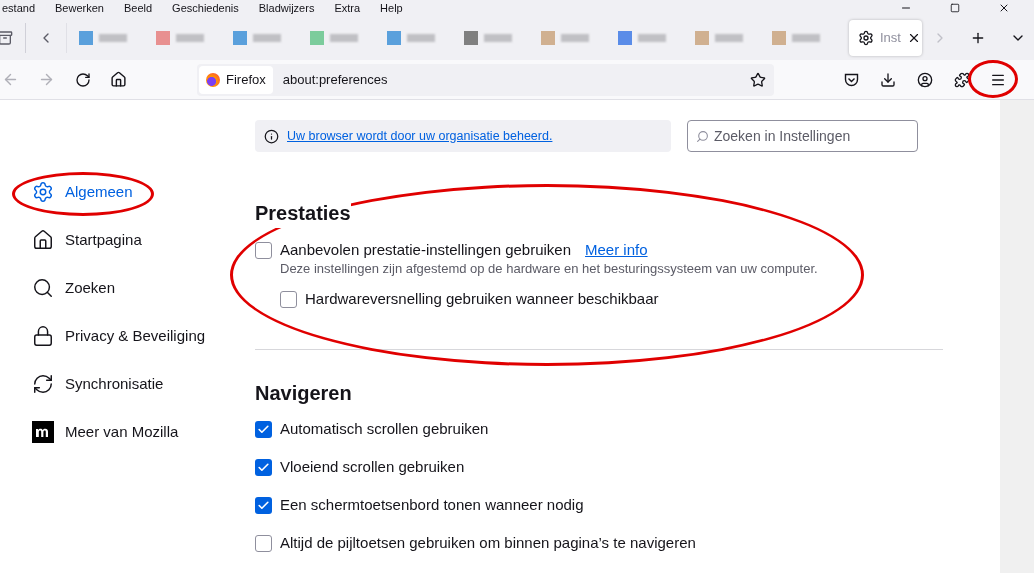 This screenshot has width=1034, height=573. What do you see at coordinates (758, 79) in the screenshot?
I see `bookmark-star-icon` at bounding box center [758, 79].